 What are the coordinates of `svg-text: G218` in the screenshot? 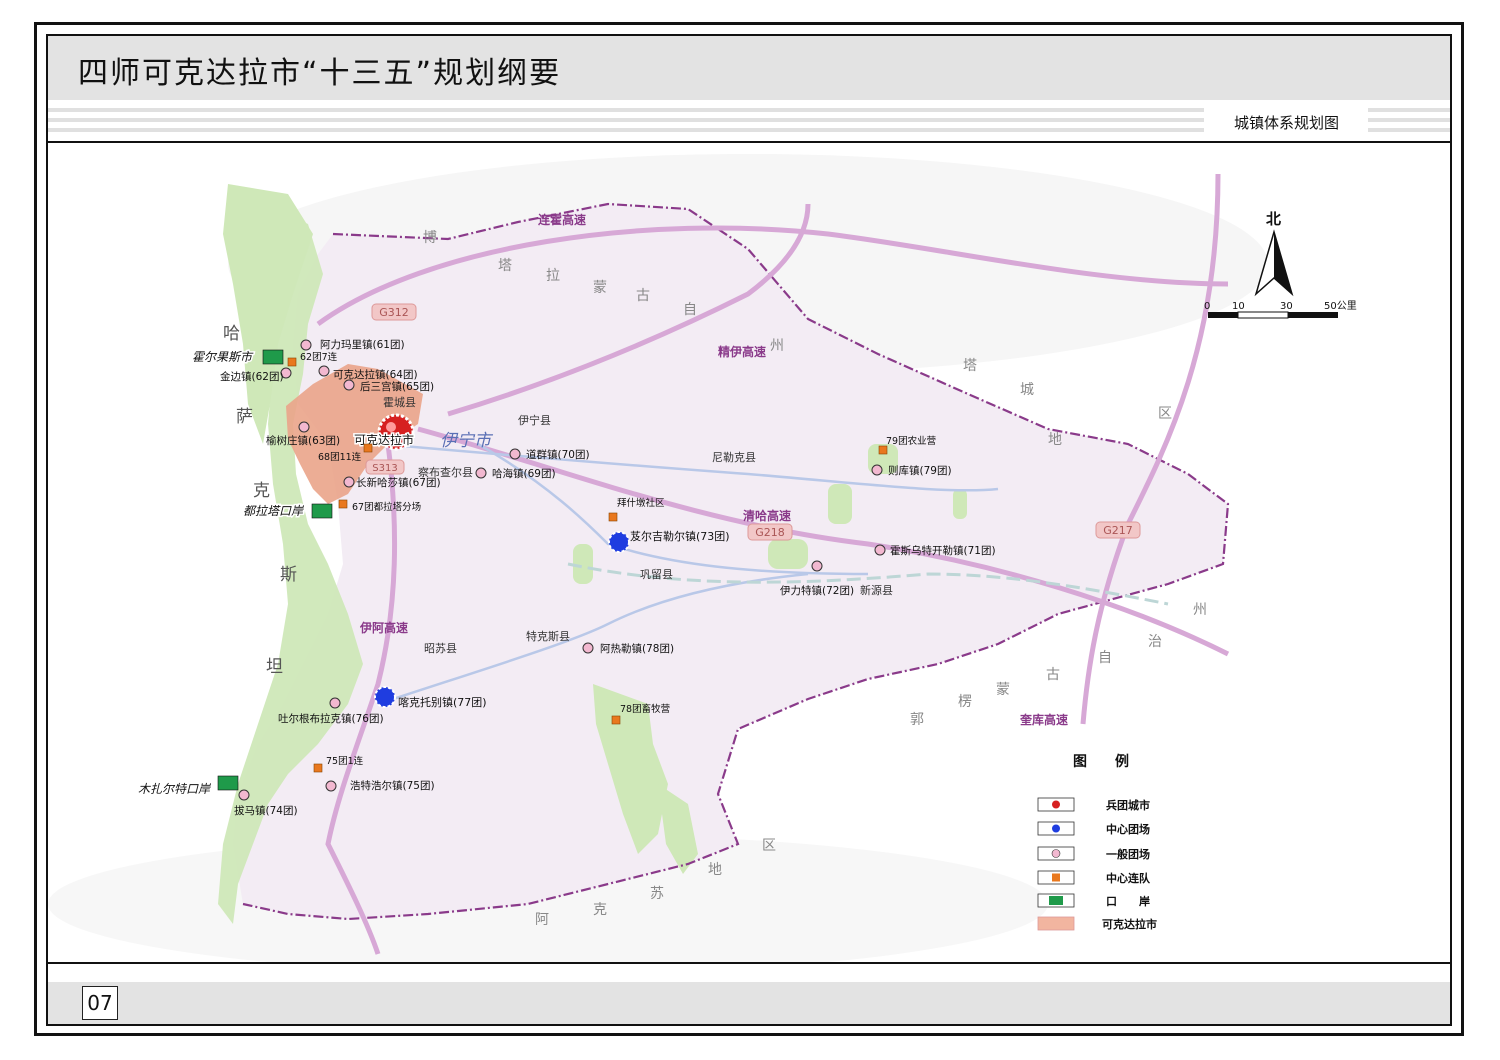 It's located at (770, 532).